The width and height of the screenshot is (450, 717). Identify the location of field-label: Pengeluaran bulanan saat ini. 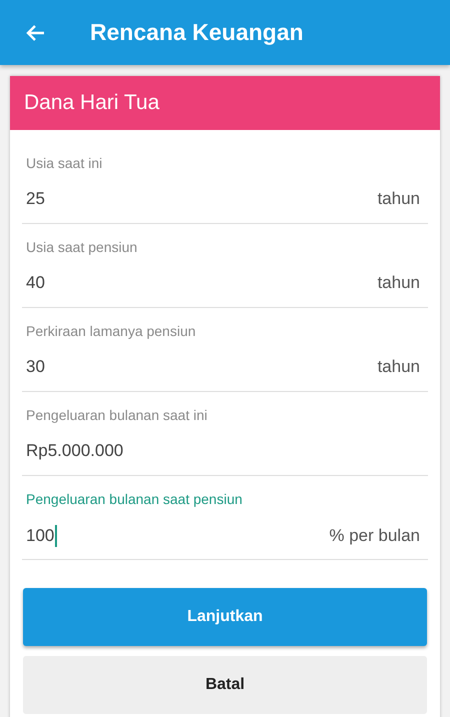
(117, 415).